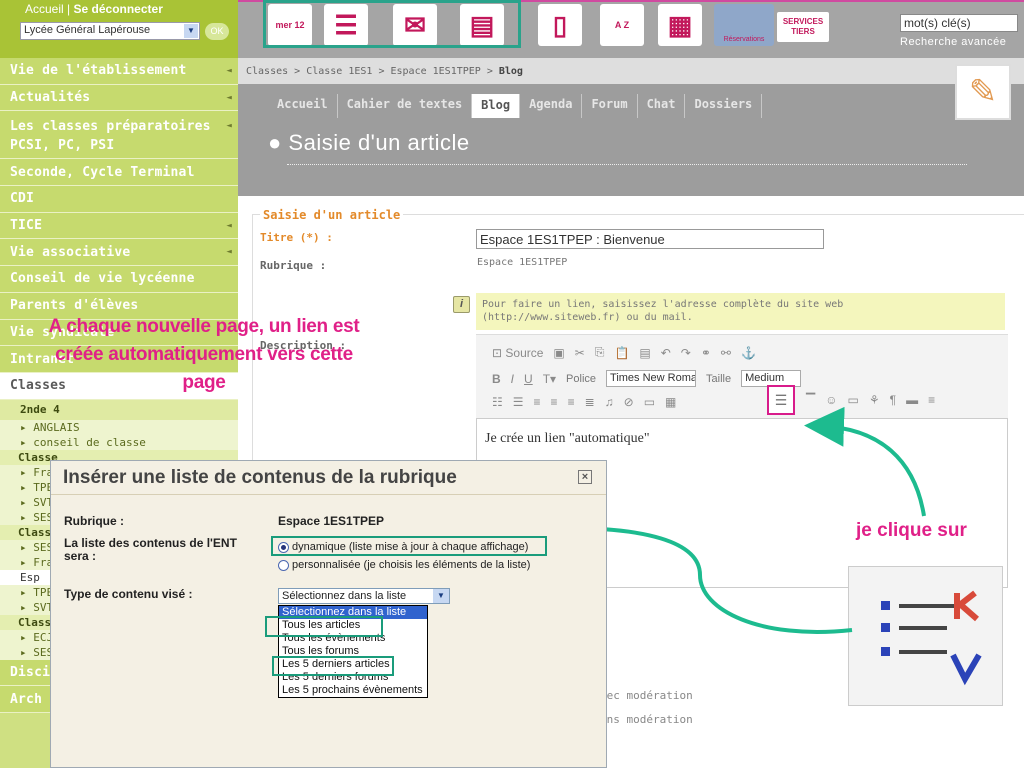 This screenshot has height=768, width=1024. What do you see at coordinates (585, 477) in the screenshot?
I see `close-icon: ×` at bounding box center [585, 477].